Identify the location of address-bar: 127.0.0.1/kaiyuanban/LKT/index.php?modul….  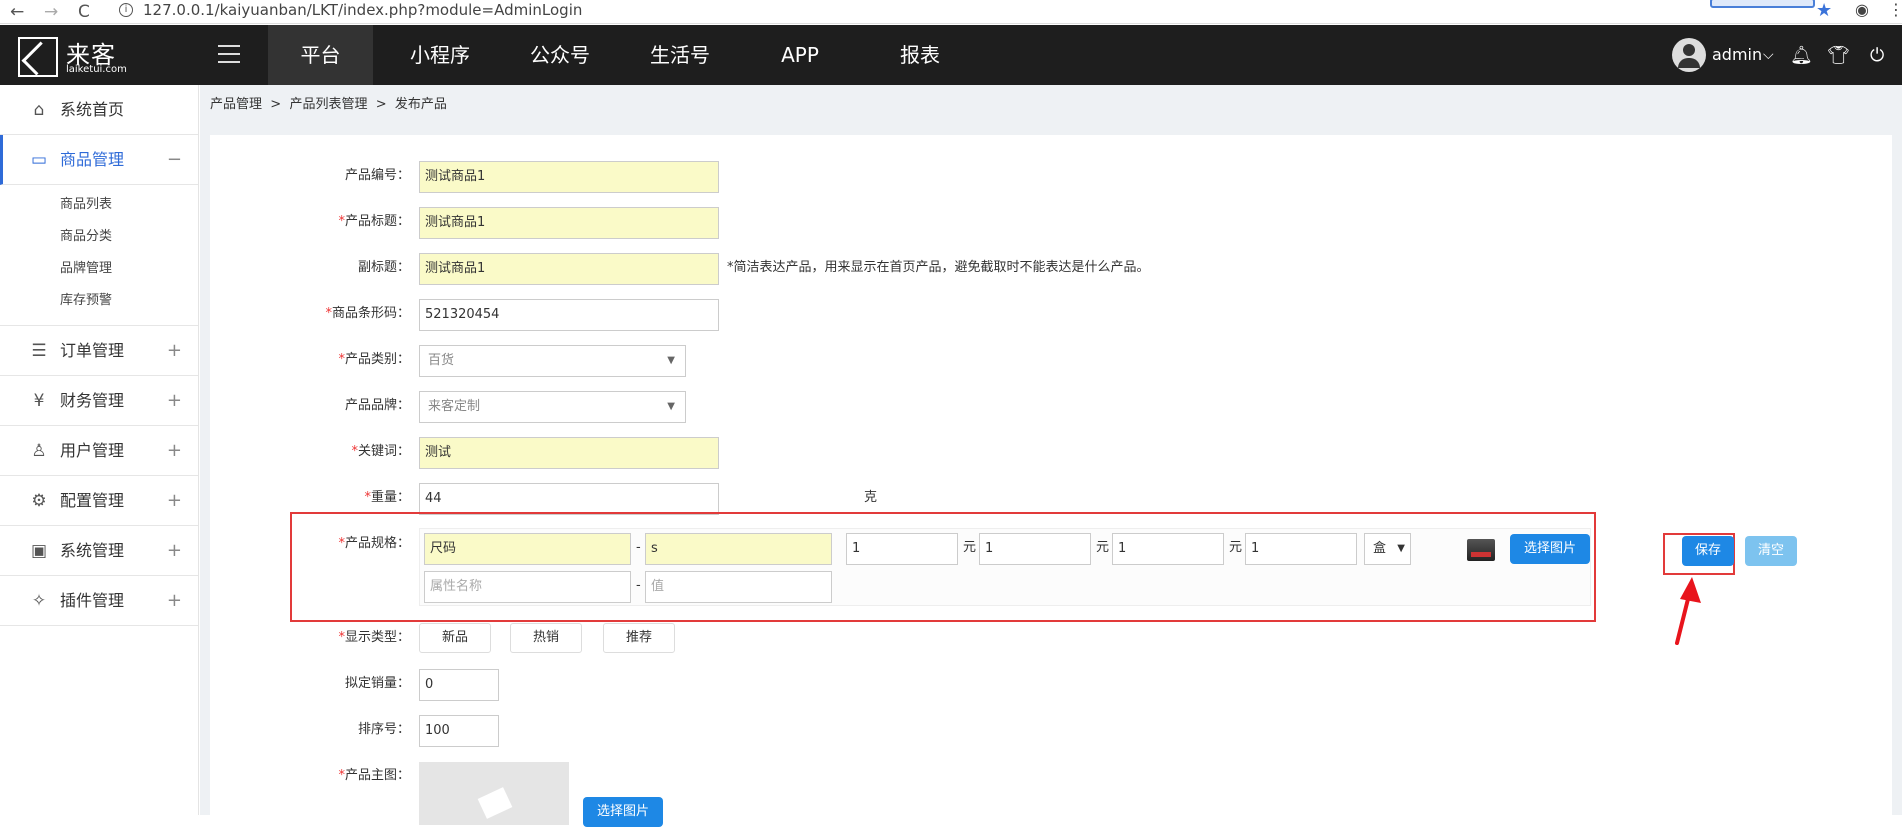
(362, 10).